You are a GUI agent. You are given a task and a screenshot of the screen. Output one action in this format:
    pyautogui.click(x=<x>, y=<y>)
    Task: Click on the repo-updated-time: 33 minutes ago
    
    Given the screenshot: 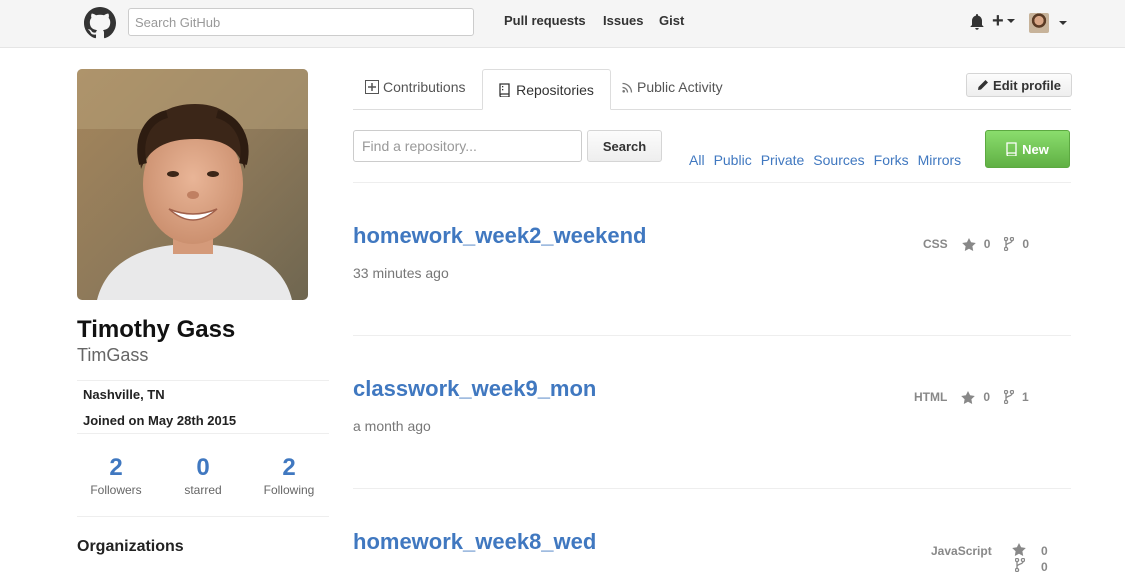 What is the action you would take?
    pyautogui.click(x=401, y=273)
    